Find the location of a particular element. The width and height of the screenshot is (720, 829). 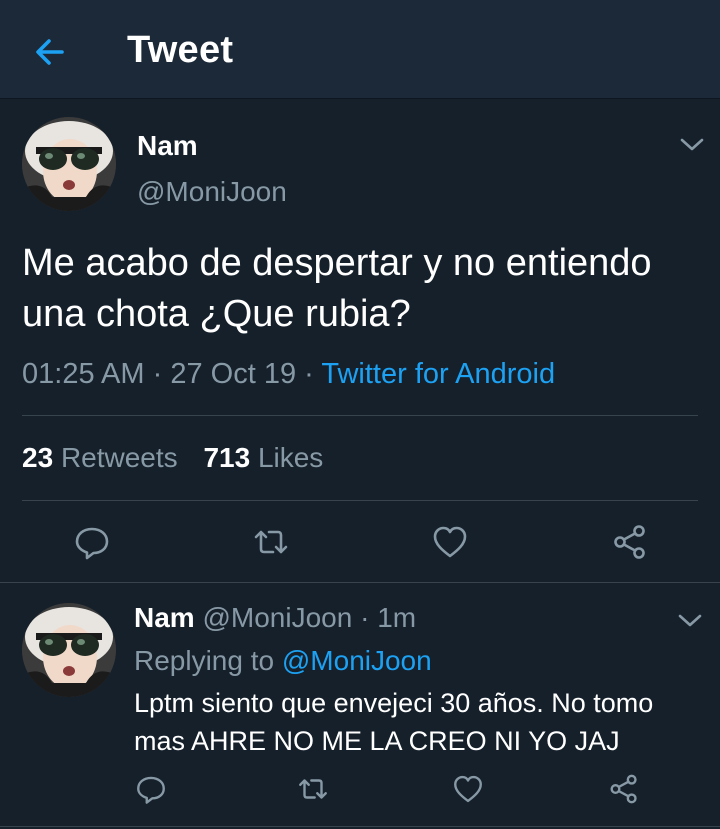

top-bar: Tweet is located at coordinates (360, 49).